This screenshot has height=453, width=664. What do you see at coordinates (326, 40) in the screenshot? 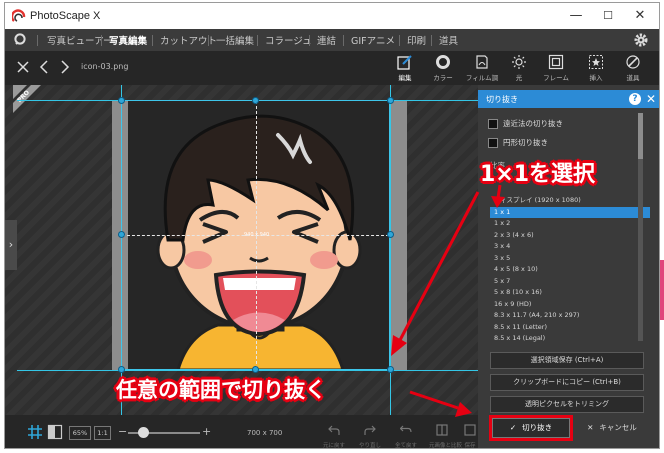
I see `menu-combine: 連結` at bounding box center [326, 40].